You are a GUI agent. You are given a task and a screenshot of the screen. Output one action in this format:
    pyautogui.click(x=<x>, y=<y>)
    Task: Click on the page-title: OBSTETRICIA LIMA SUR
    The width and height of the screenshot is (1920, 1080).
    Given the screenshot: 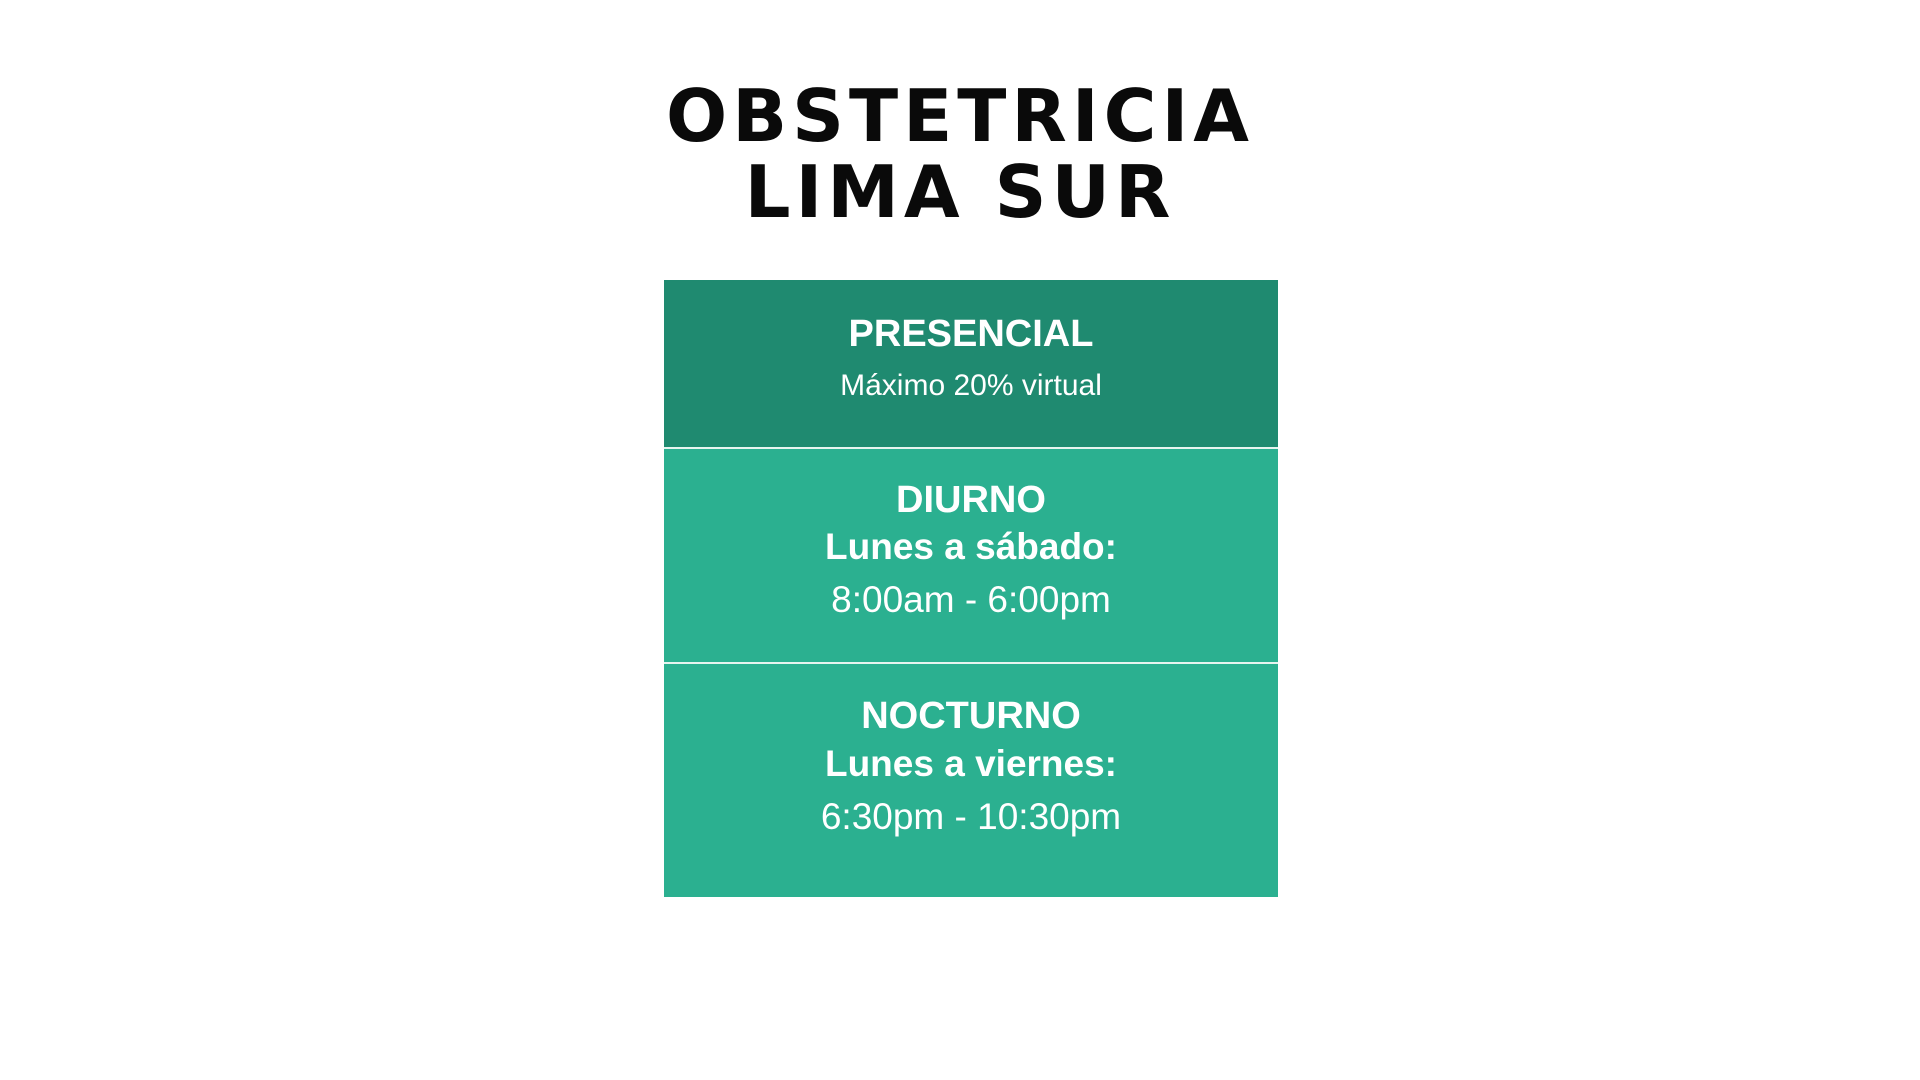 What is the action you would take?
    pyautogui.click(x=960, y=154)
    